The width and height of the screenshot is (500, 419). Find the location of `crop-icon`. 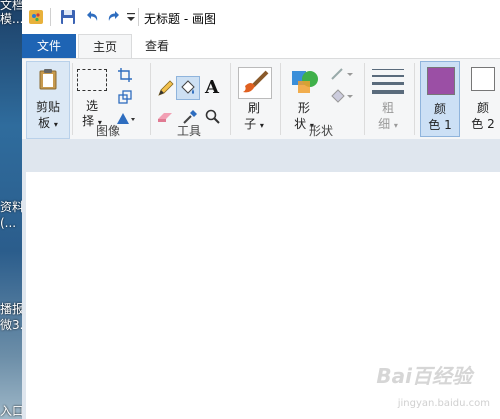

crop-icon is located at coordinates (125, 76).